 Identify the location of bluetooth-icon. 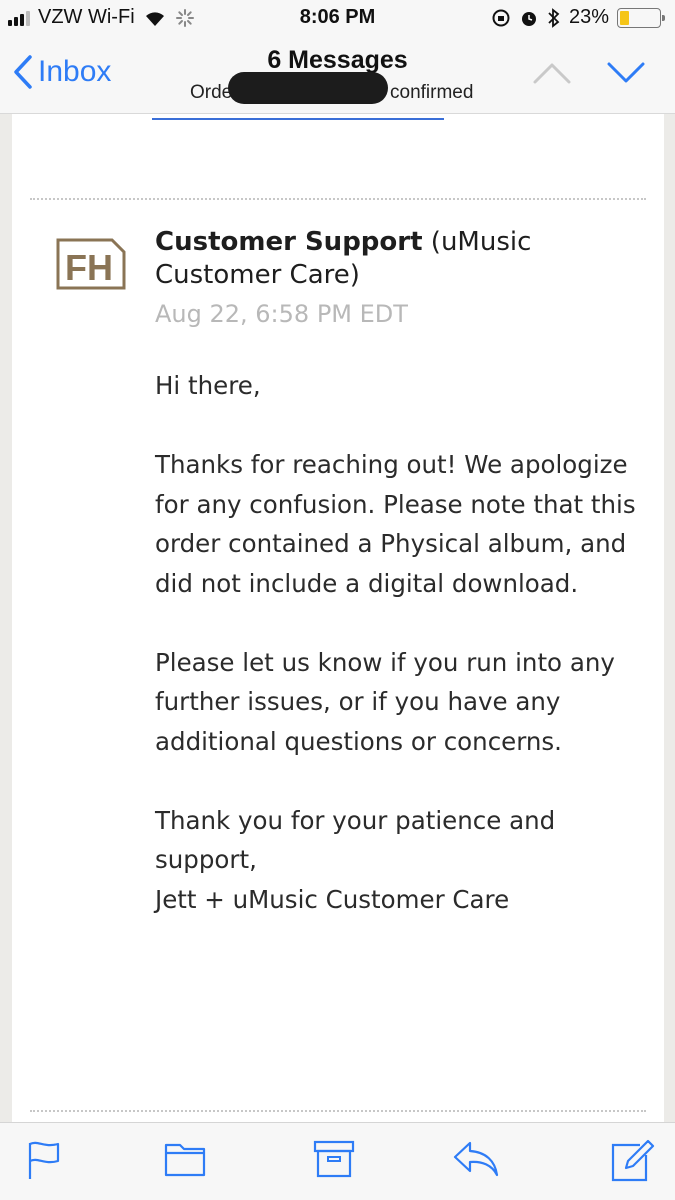
(554, 17).